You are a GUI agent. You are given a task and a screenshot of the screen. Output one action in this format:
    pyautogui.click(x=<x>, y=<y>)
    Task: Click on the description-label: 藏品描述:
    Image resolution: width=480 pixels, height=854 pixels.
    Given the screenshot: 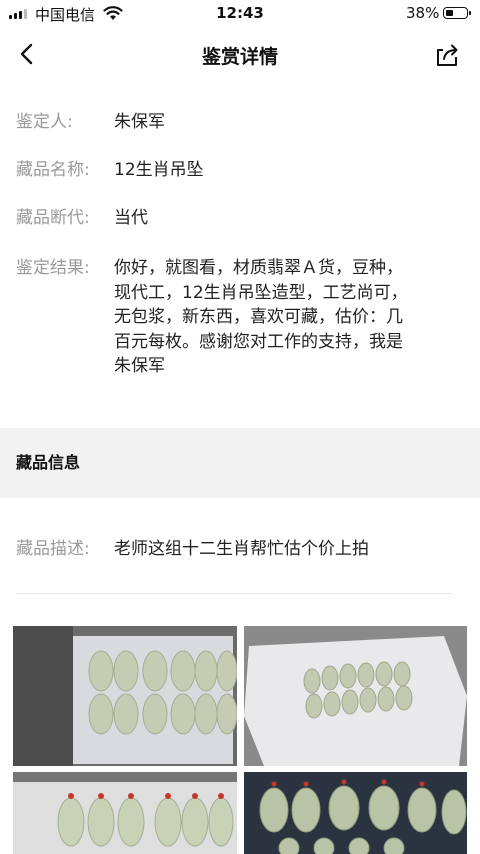 What is the action you would take?
    pyautogui.click(x=53, y=549)
    